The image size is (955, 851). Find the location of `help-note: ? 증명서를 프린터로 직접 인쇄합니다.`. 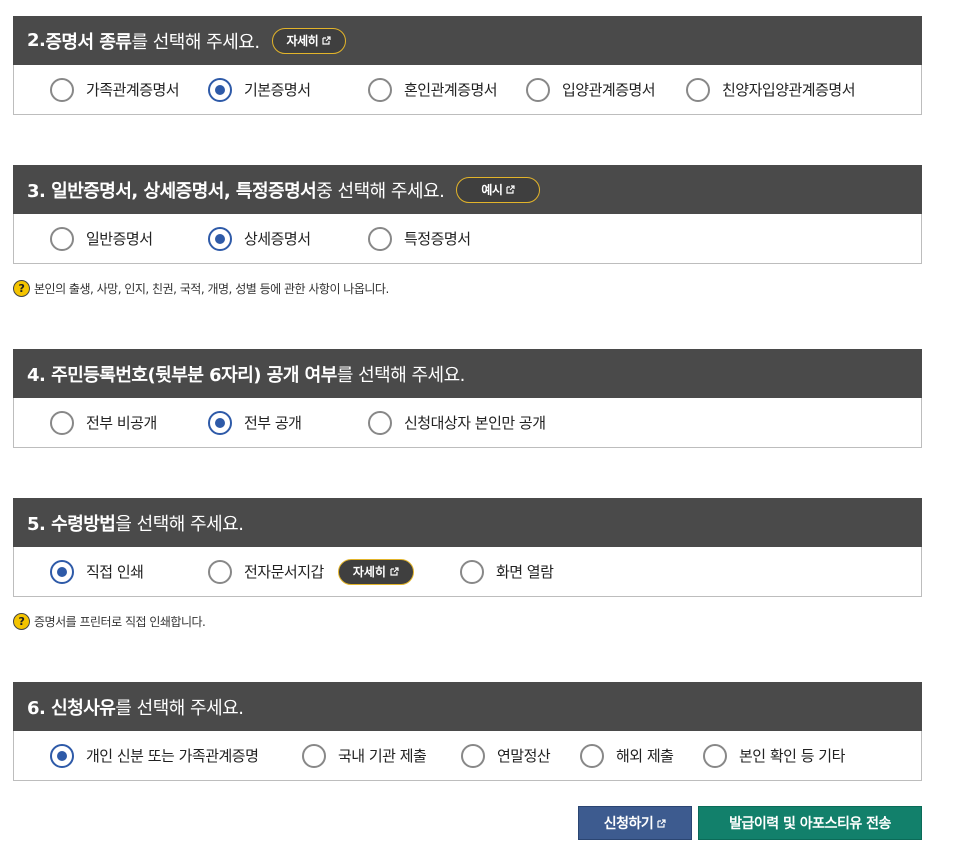

help-note: ? 증명서를 프린터로 직접 인쇄합니다. is located at coordinates (109, 621).